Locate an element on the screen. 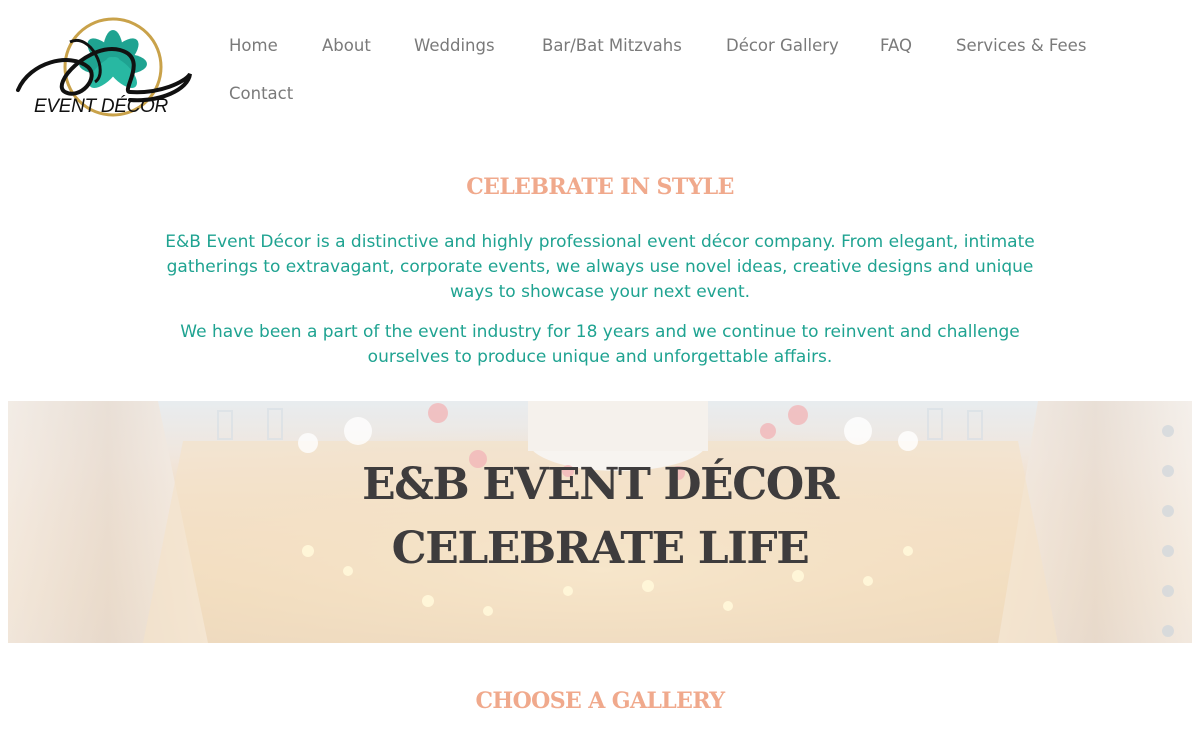 This screenshot has width=1200, height=740. nav-item-home: Home is located at coordinates (253, 45).